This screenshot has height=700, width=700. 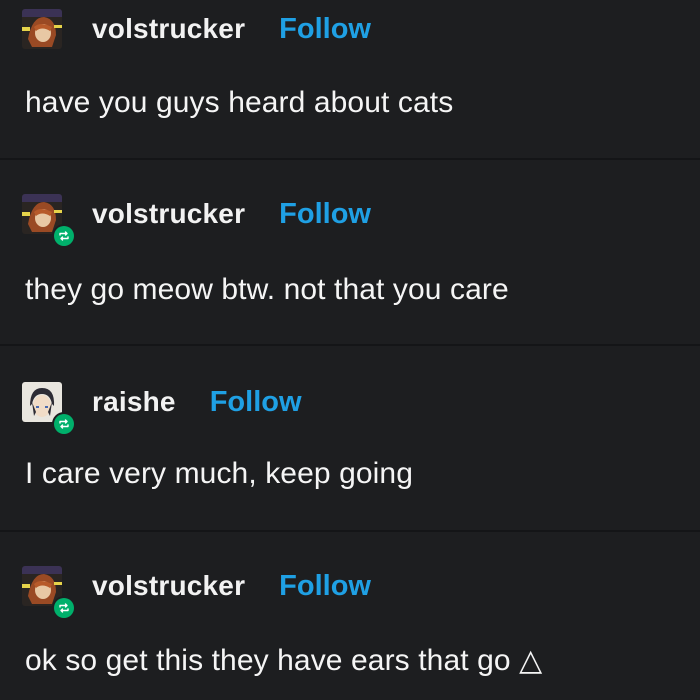 I want to click on post-header: raishe Follow, so click(x=162, y=408).